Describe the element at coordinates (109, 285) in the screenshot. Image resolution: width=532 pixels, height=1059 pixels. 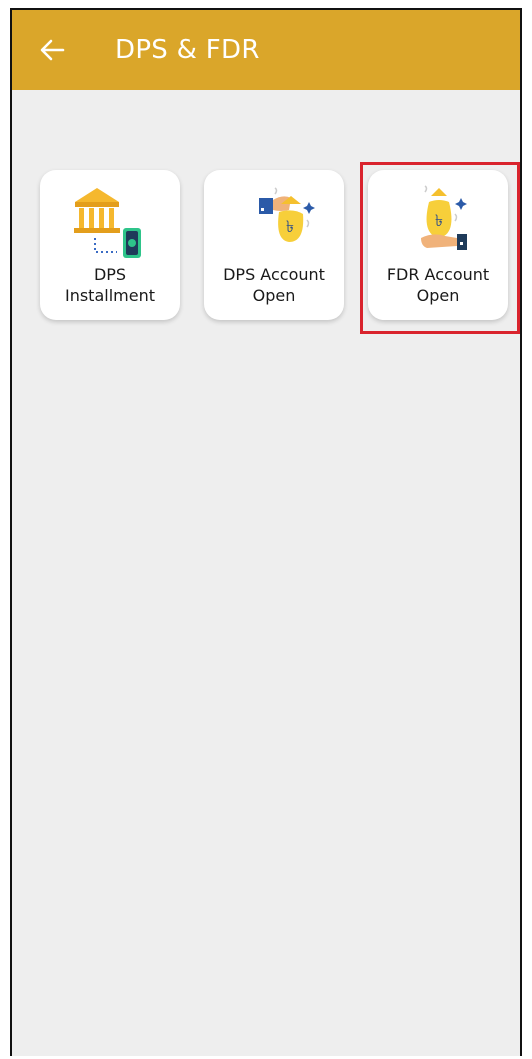
I see `tile-label: DPS Installment` at that location.